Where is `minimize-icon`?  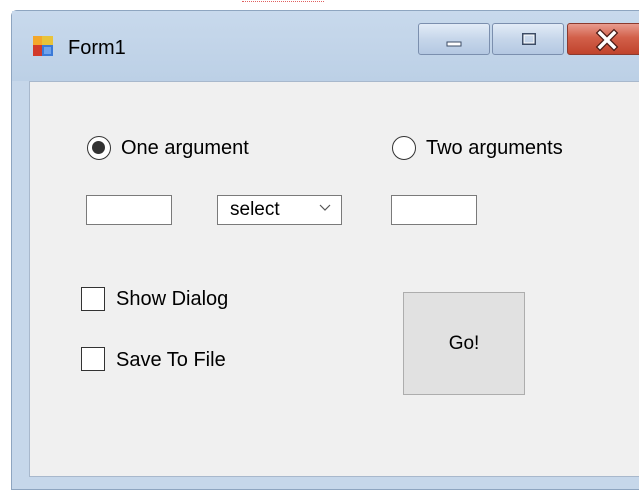
minimize-icon is located at coordinates (454, 44).